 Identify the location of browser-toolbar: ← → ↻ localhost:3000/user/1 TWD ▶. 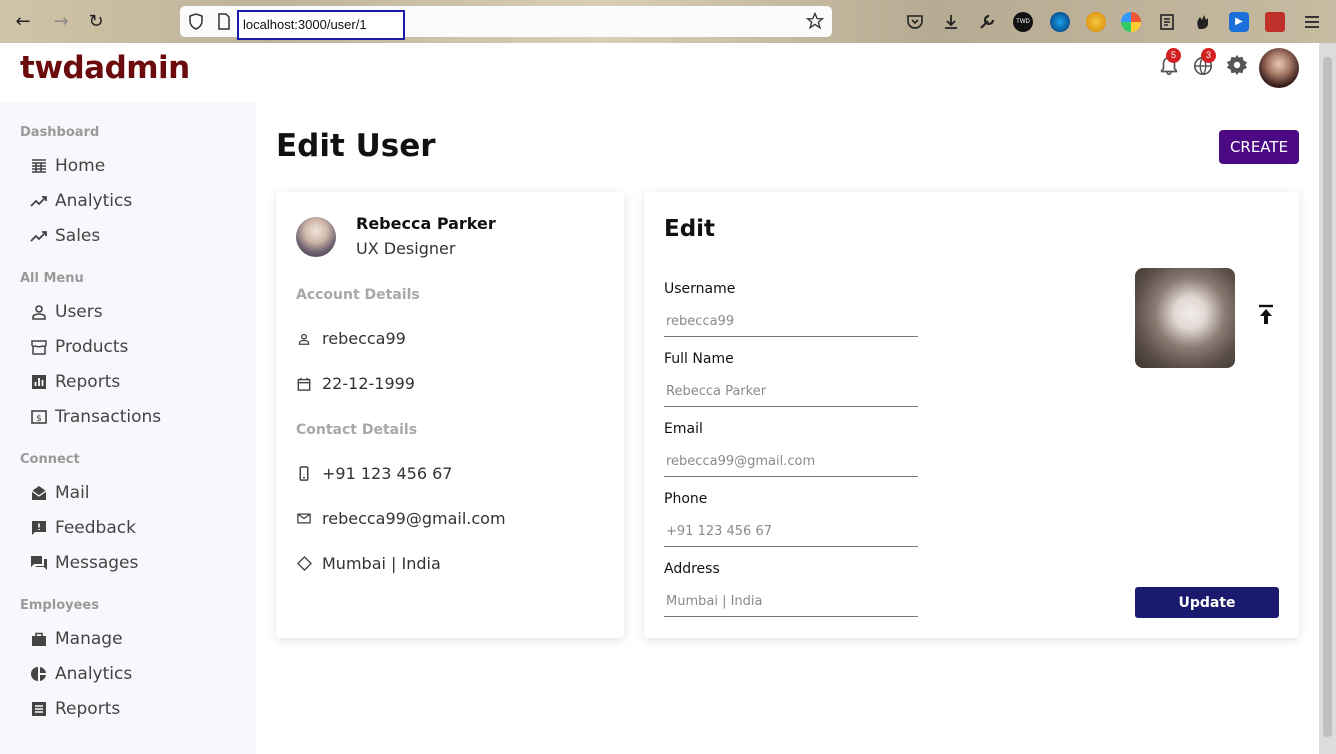
(668, 21).